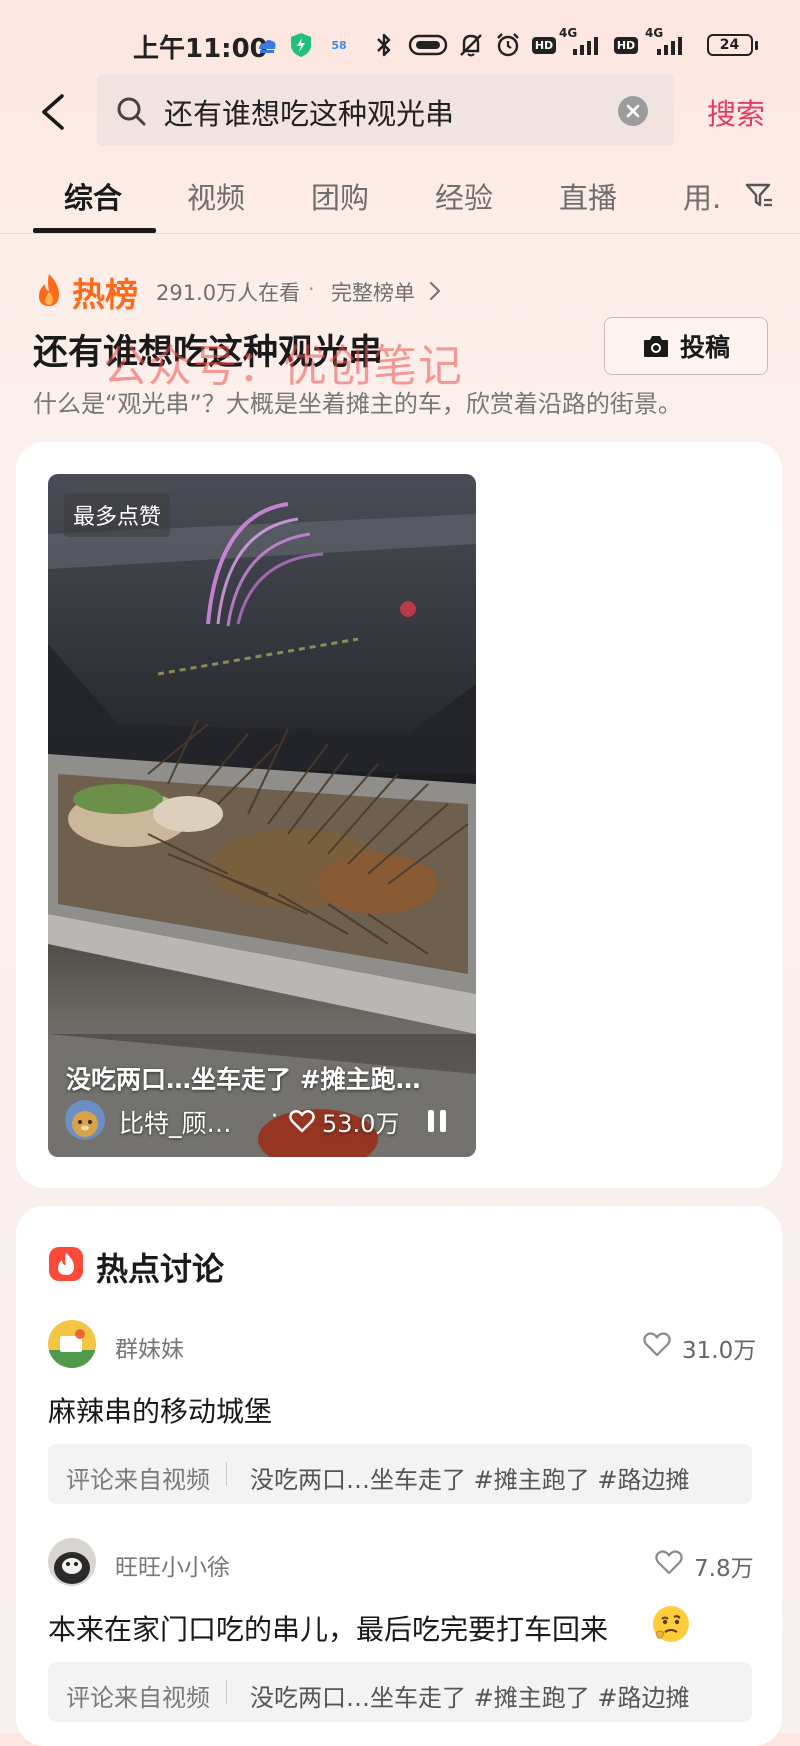 Image resolution: width=800 pixels, height=1746 pixels. I want to click on bluetooth-icon, so click(384, 45).